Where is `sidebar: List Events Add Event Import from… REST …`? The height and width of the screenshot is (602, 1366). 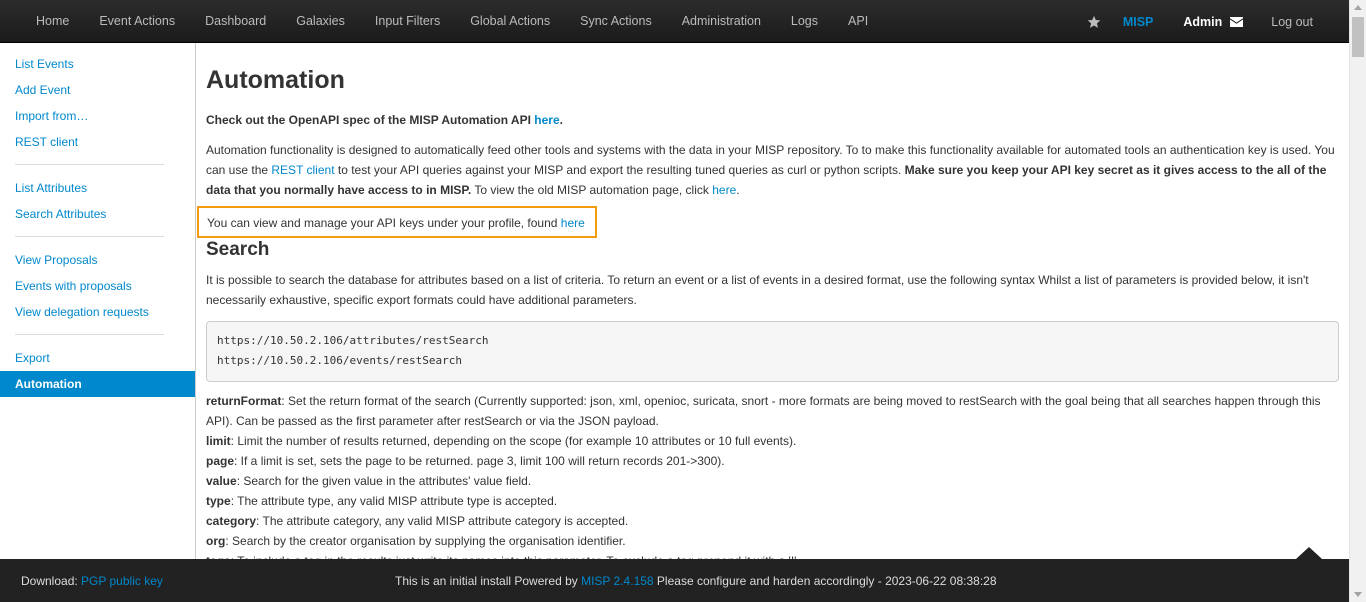
sidebar: List Events Add Event Import from… REST … is located at coordinates (98, 301).